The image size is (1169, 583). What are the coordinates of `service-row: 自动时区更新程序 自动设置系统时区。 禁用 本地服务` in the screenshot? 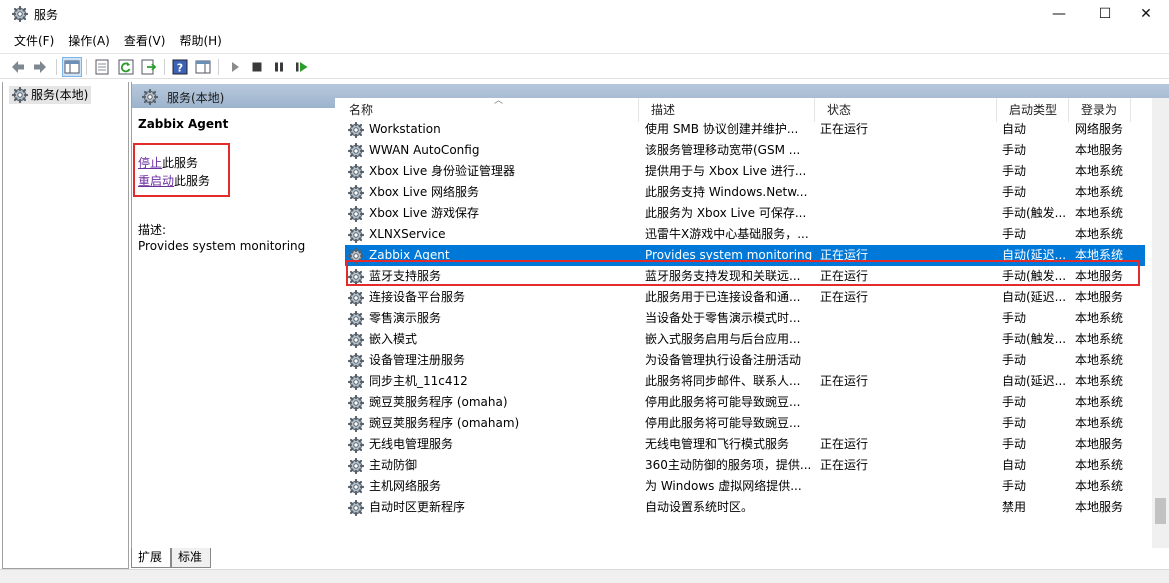 It's located at (745, 507).